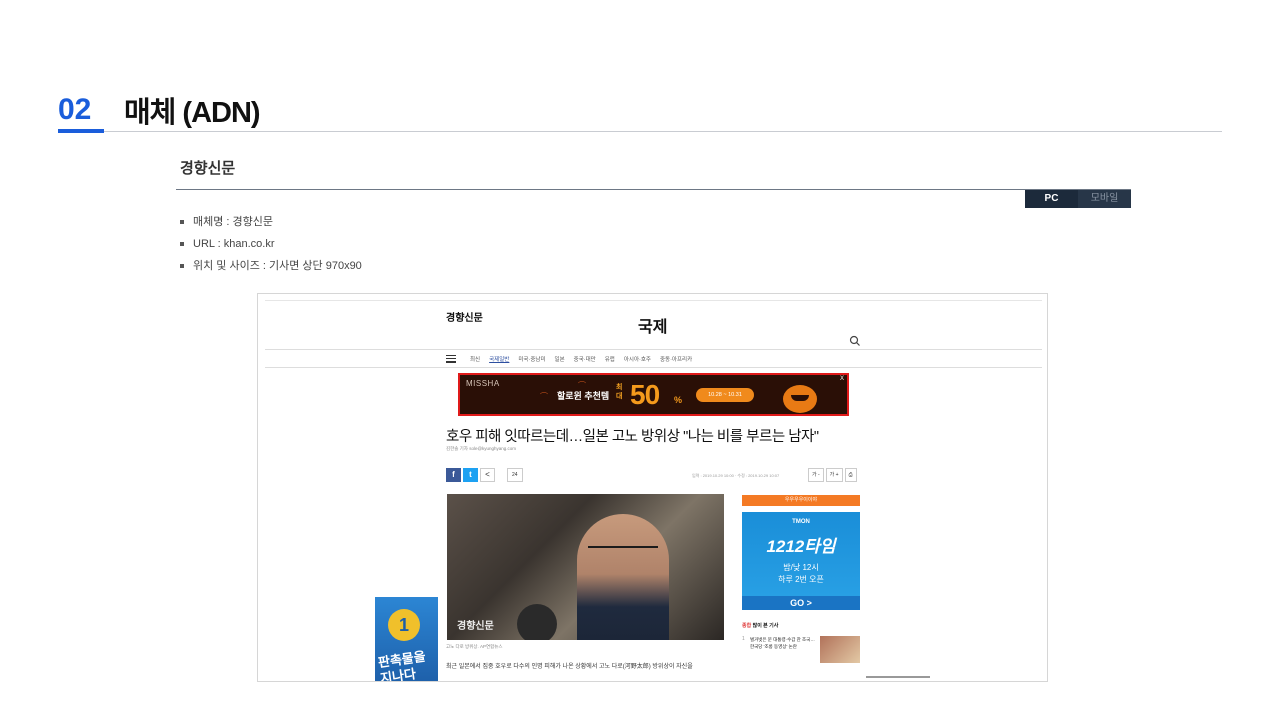  I want to click on nav-item: 중국·대만, so click(584, 359).